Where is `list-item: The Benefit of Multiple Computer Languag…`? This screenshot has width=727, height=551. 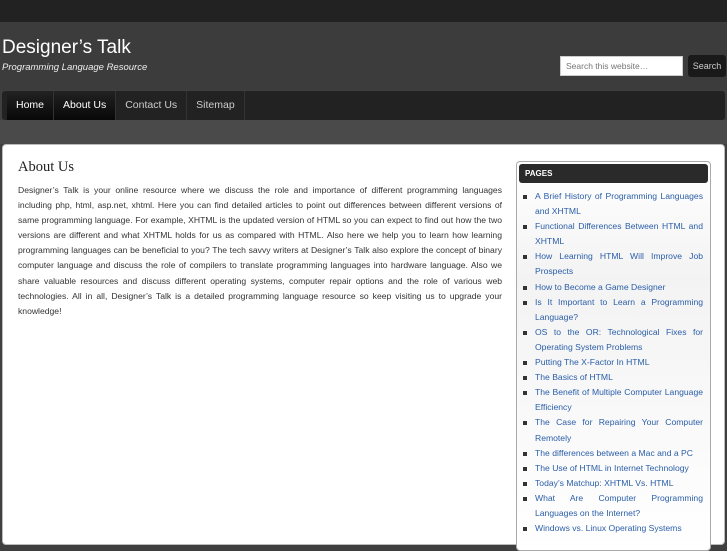
list-item: The Benefit of Multiple Computer Languag… is located at coordinates (613, 400).